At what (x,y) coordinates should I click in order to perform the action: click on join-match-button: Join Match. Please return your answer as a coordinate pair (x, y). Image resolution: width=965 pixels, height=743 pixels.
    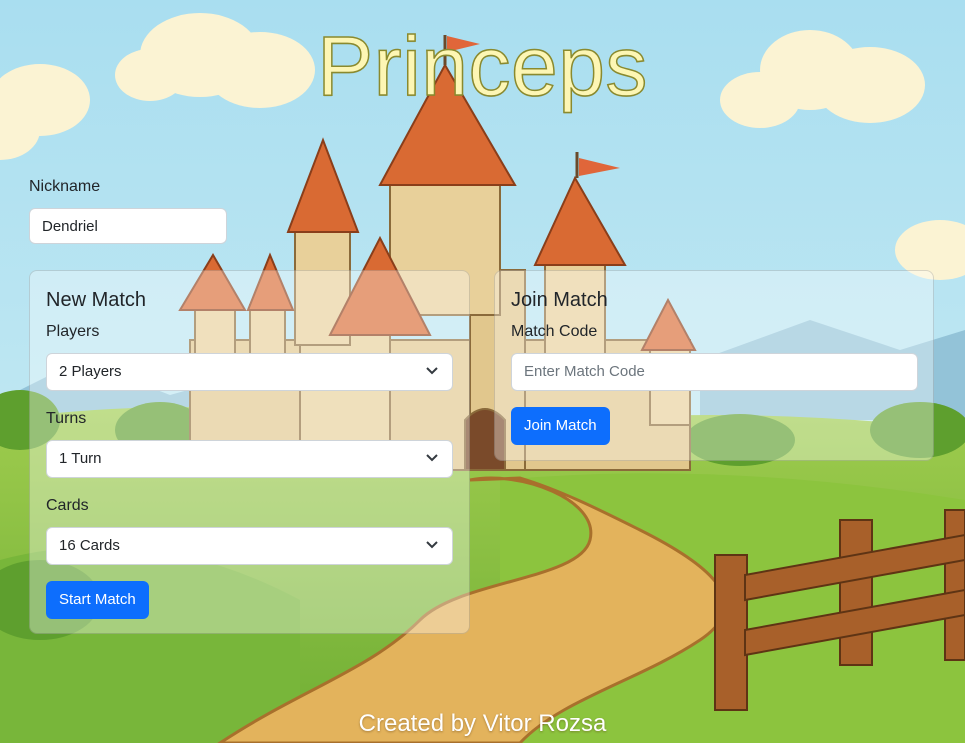
    Looking at the image, I should click on (560, 426).